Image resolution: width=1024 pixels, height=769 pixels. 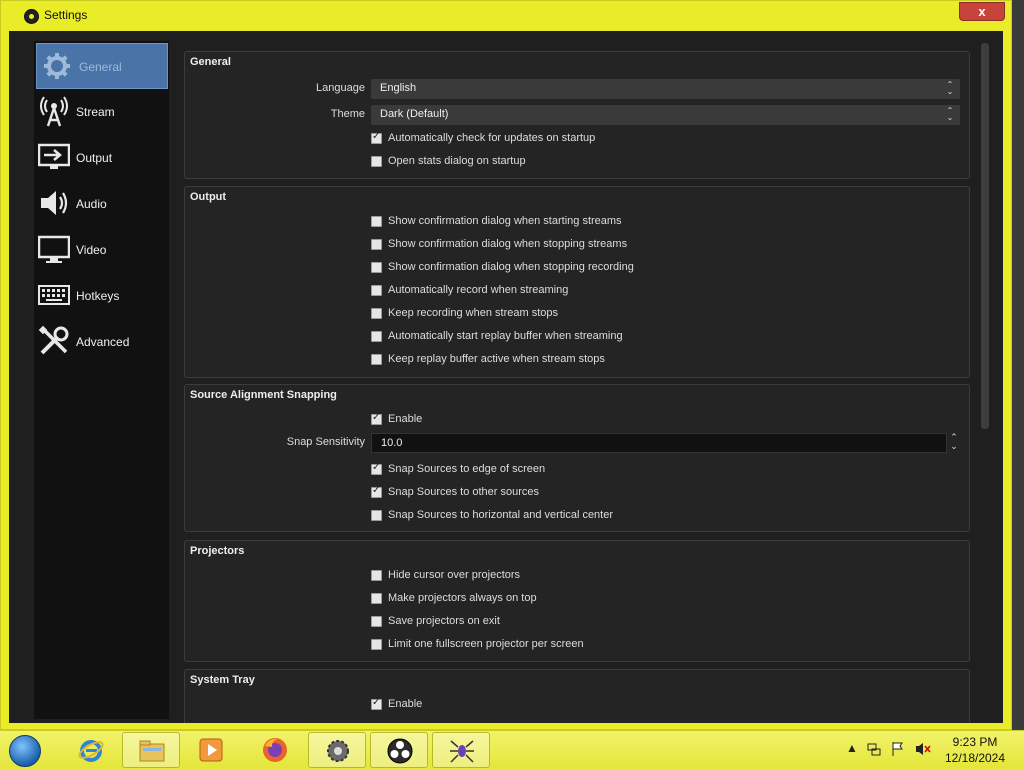 I want to click on internet-explorer-icon, so click(x=91, y=751).